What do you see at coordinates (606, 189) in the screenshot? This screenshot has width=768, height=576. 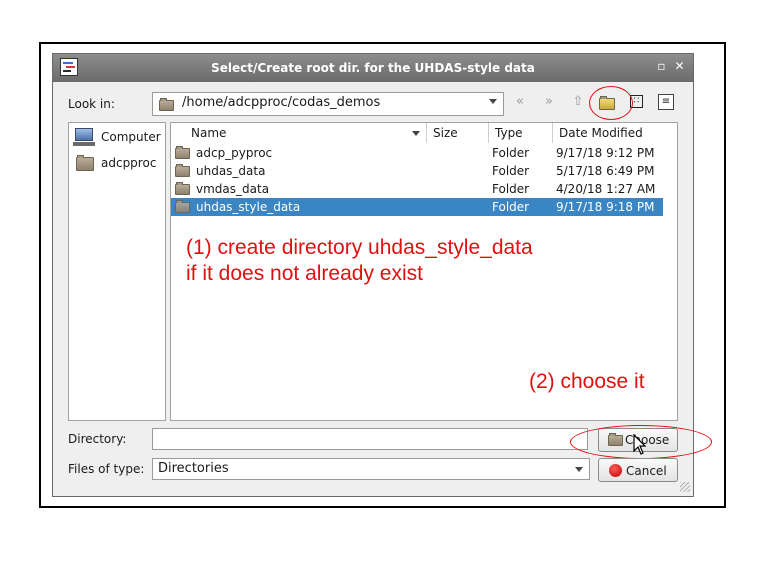 I see `row-date: 4/20/18 1:27 AM` at bounding box center [606, 189].